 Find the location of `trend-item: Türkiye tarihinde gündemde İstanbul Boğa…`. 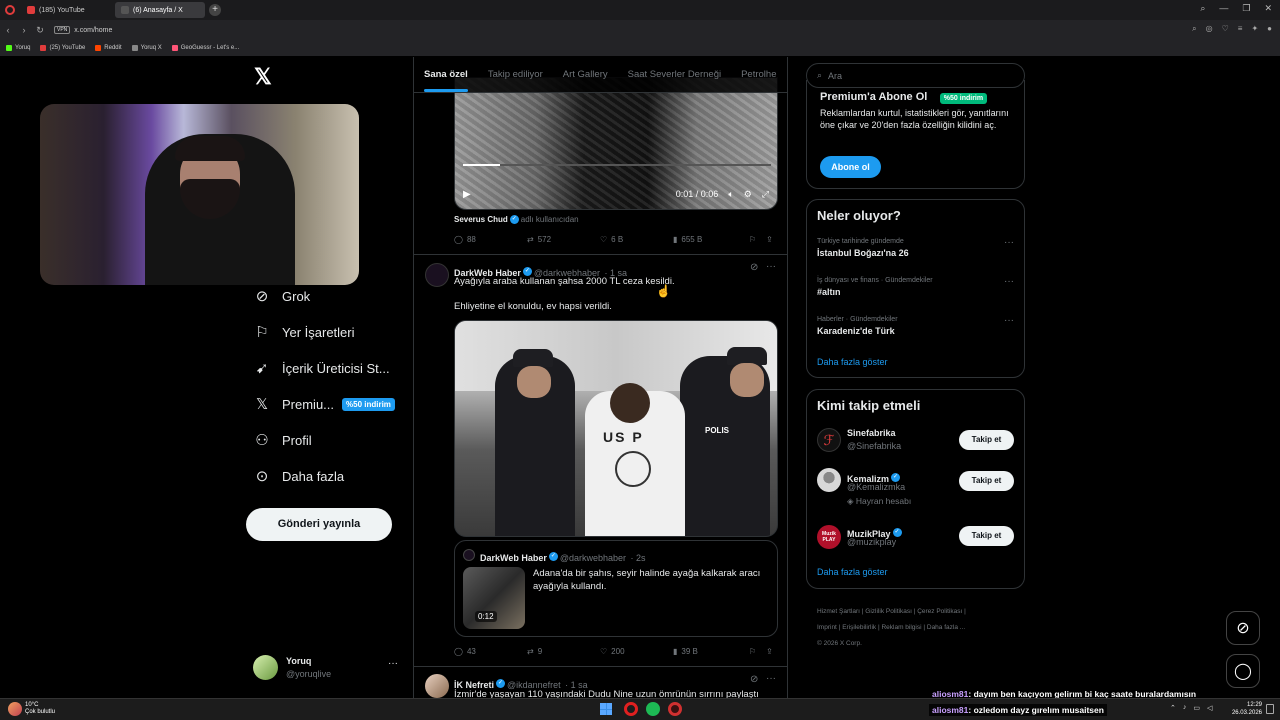

trend-item: Türkiye tarihinde gündemde İstanbul Boğa… is located at coordinates (917, 248).